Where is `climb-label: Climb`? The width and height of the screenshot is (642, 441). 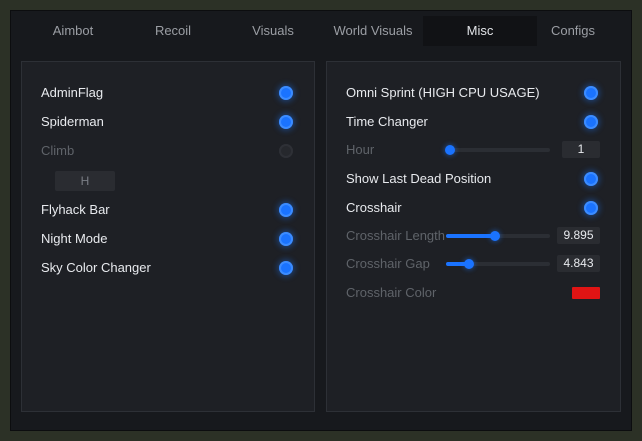
climb-label: Climb is located at coordinates (58, 150).